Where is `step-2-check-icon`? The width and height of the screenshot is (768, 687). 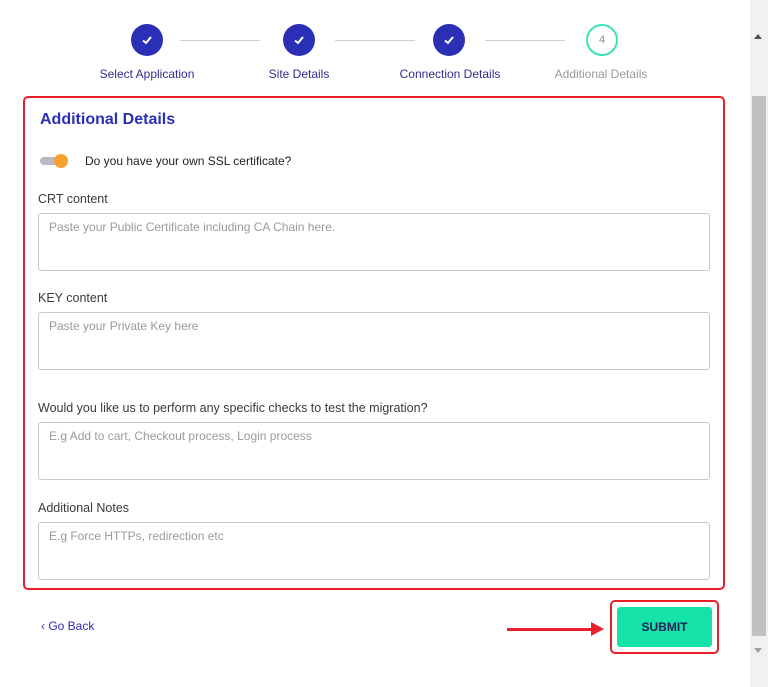
step-2-check-icon is located at coordinates (299, 40).